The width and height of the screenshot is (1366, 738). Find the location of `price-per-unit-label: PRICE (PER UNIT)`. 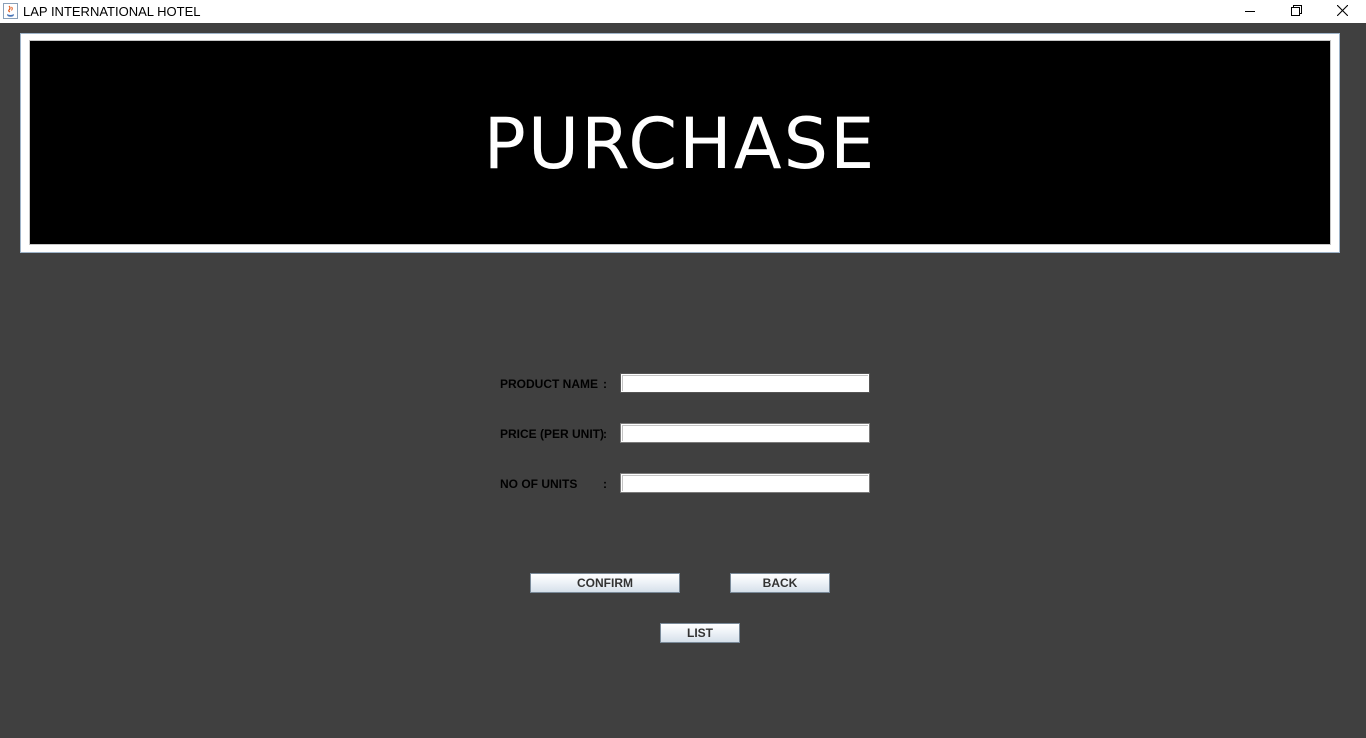

price-per-unit-label: PRICE (PER UNIT) is located at coordinates (552, 434).